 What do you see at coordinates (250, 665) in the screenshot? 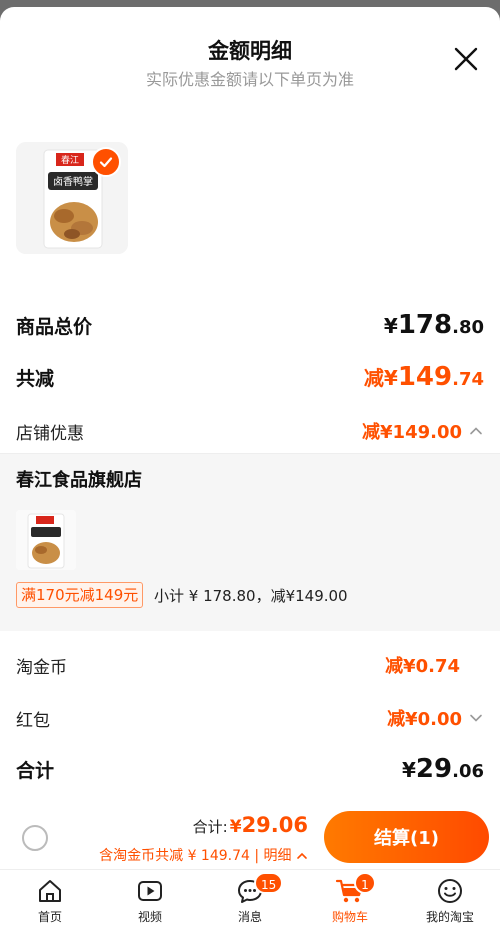
I see `taojinbi-row: 淘金币 减¥0.74` at bounding box center [250, 665].